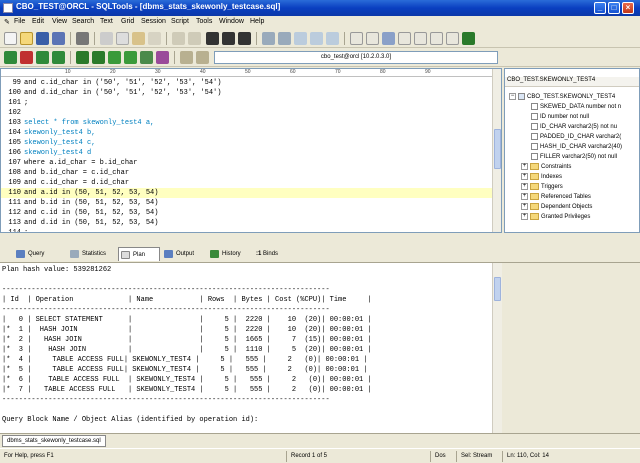 This screenshot has width=640, height=463. Describe the element at coordinates (576, 148) in the screenshot. I see `tree-column-item: HASH_ID_CHAR varchar2(40)` at that location.